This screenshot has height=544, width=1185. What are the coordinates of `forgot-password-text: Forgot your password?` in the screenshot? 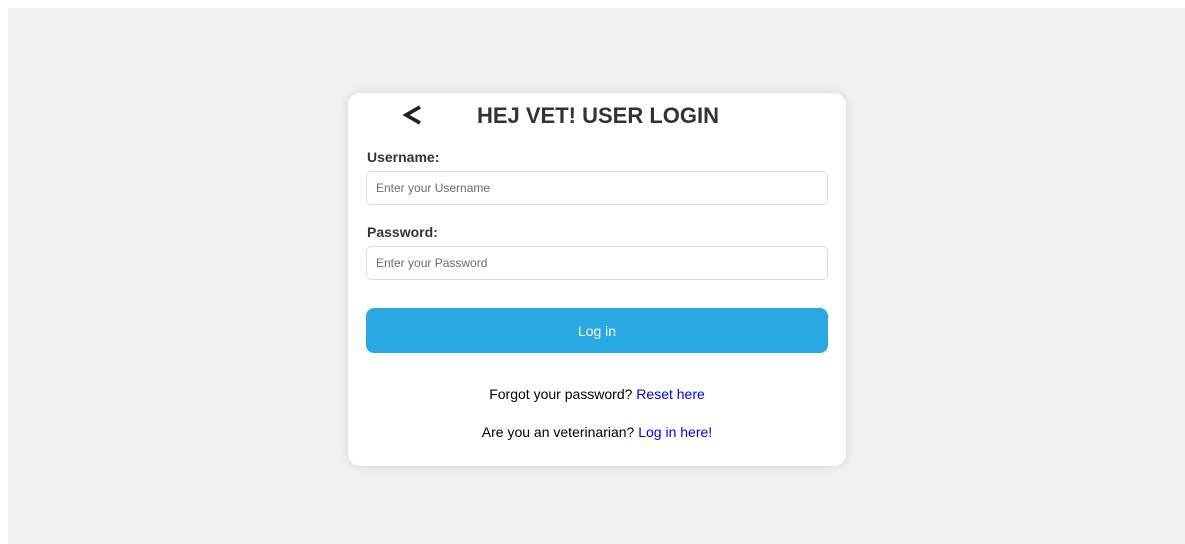 It's located at (561, 394).